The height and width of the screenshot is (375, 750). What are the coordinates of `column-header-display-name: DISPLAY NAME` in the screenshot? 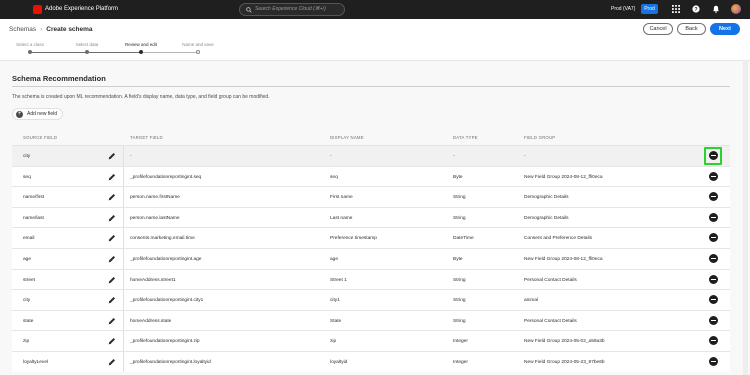 It's located at (347, 138).